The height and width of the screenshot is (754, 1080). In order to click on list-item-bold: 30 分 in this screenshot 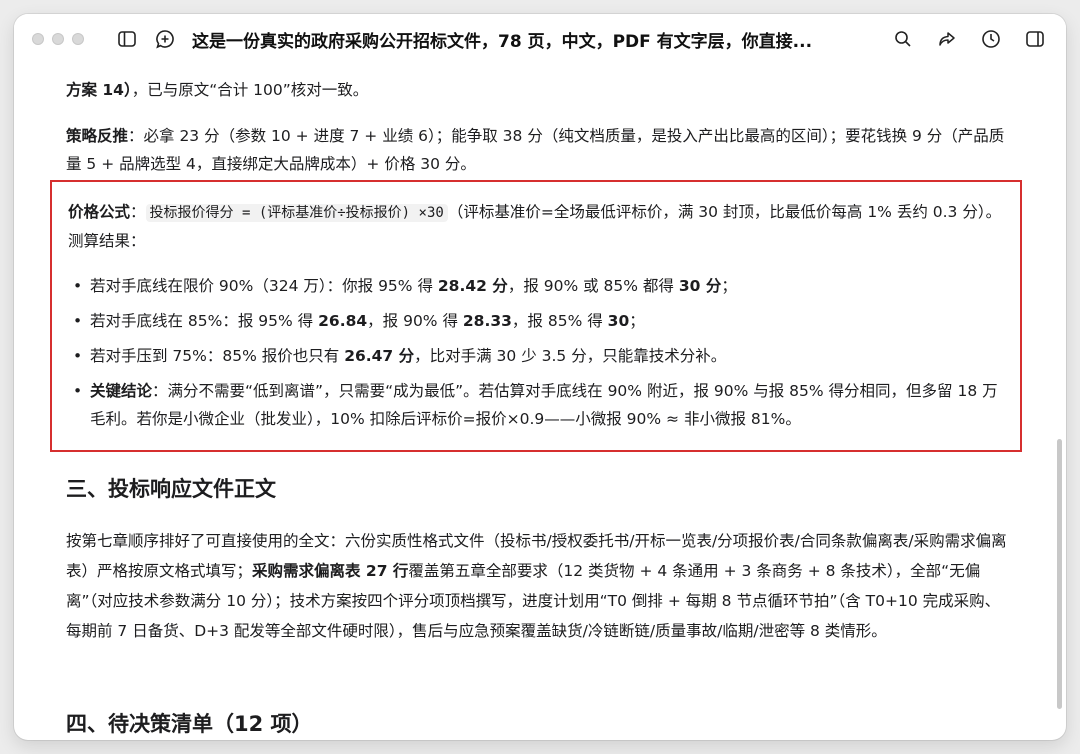, I will do `click(700, 286)`.